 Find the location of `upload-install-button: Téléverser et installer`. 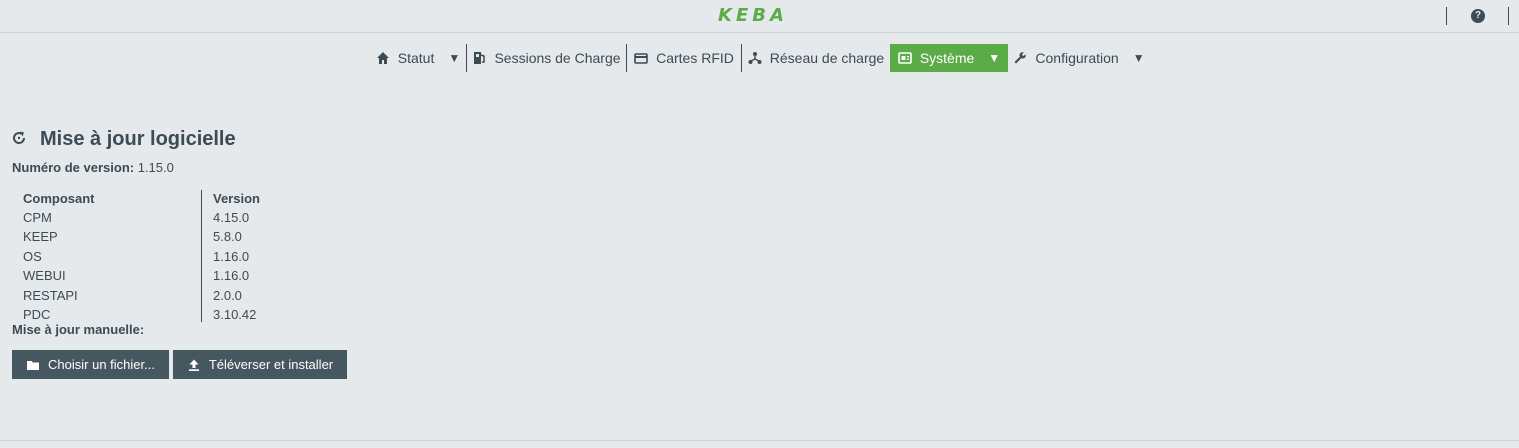

upload-install-button: Téléverser et installer is located at coordinates (260, 364).